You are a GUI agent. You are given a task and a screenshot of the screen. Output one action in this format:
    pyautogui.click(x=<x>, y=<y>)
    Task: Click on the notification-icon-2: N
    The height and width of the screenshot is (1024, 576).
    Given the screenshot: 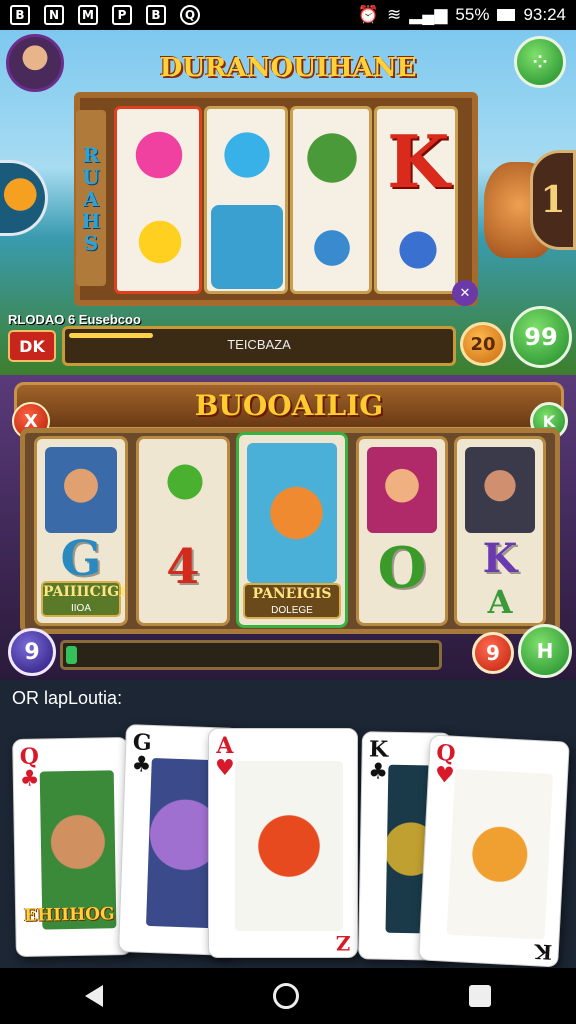 What is the action you would take?
    pyautogui.click(x=54, y=15)
    